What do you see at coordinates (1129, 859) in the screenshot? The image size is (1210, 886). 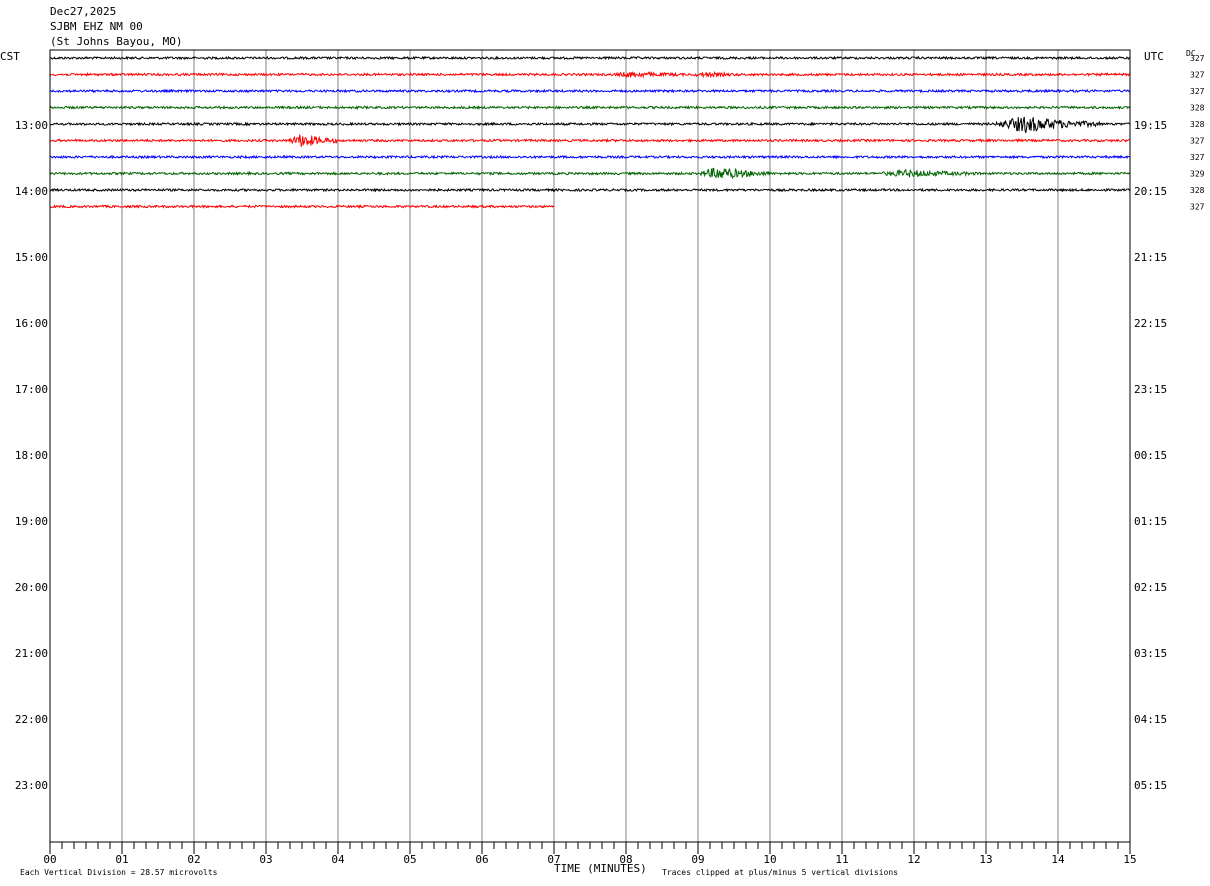 I see `x-tick-label: 15` at bounding box center [1129, 859].